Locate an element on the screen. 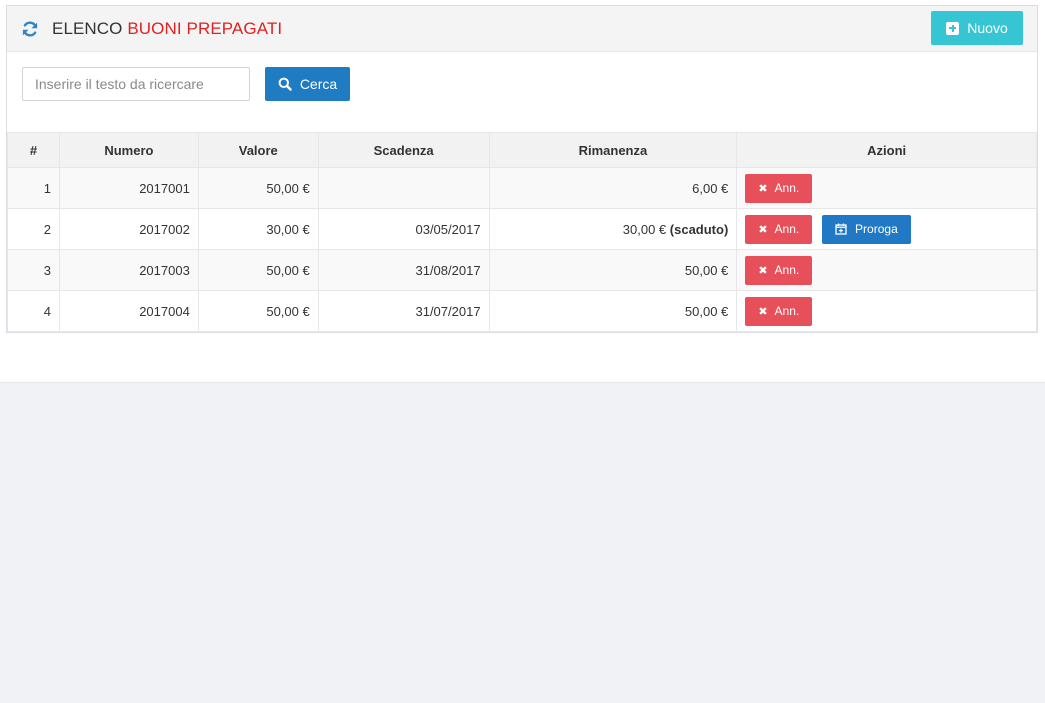 This screenshot has height=703, width=1045. column-header-index: # is located at coordinates (33, 150).